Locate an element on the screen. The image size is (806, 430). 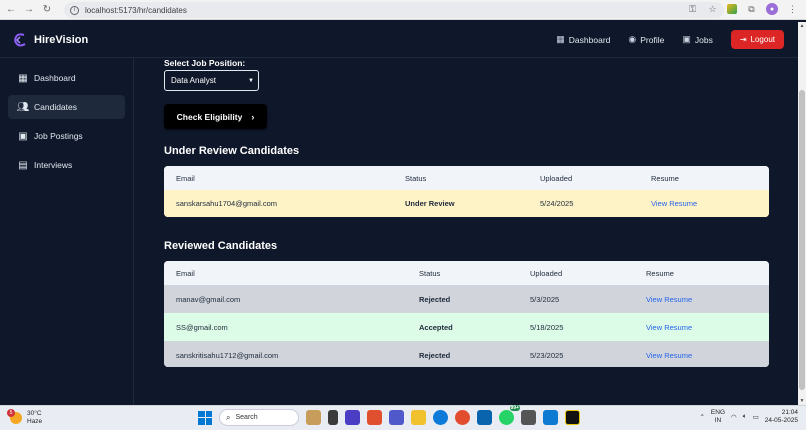
sidebar-item-interviews: ▤ Interviews is located at coordinates (66, 165).